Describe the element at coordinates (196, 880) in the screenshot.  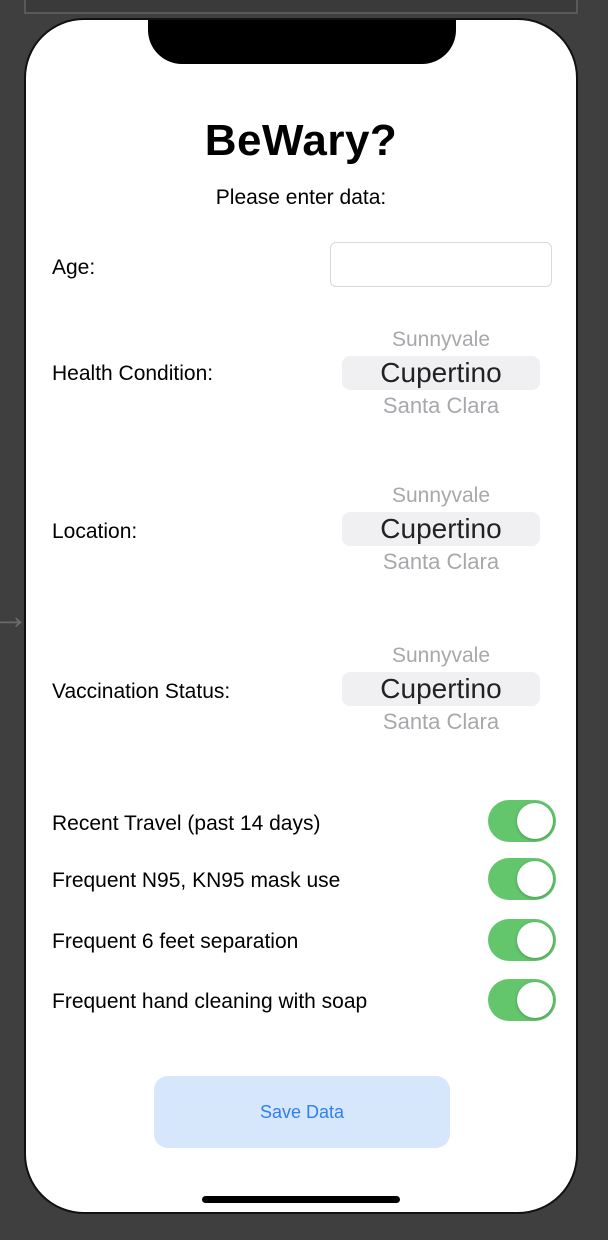
I see `mask-use-label: Frequent N95, KN95 mask use` at that location.